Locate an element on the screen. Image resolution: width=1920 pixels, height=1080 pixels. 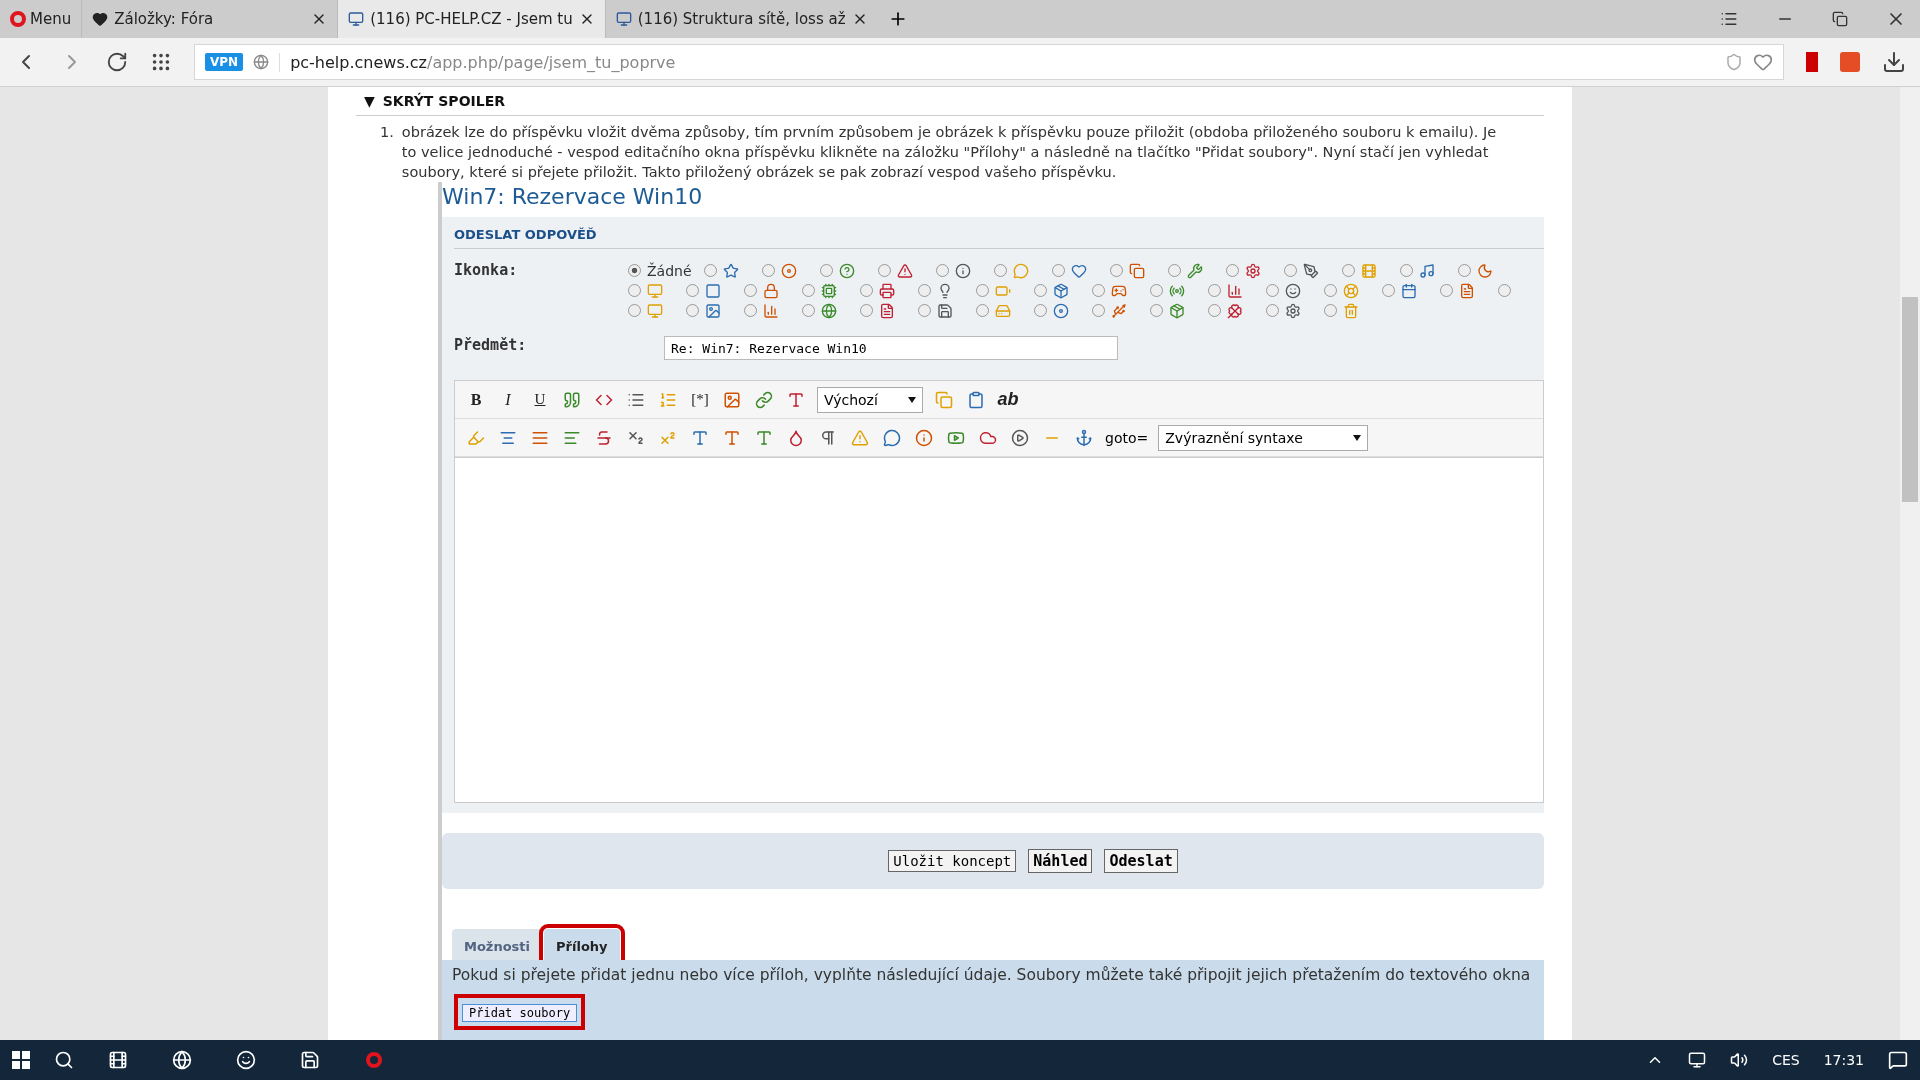
format-button: U is located at coordinates (540, 399).